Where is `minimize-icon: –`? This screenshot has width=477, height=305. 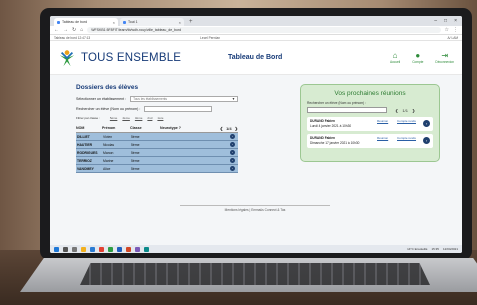
minimize-icon: – is located at coordinates (435, 21).